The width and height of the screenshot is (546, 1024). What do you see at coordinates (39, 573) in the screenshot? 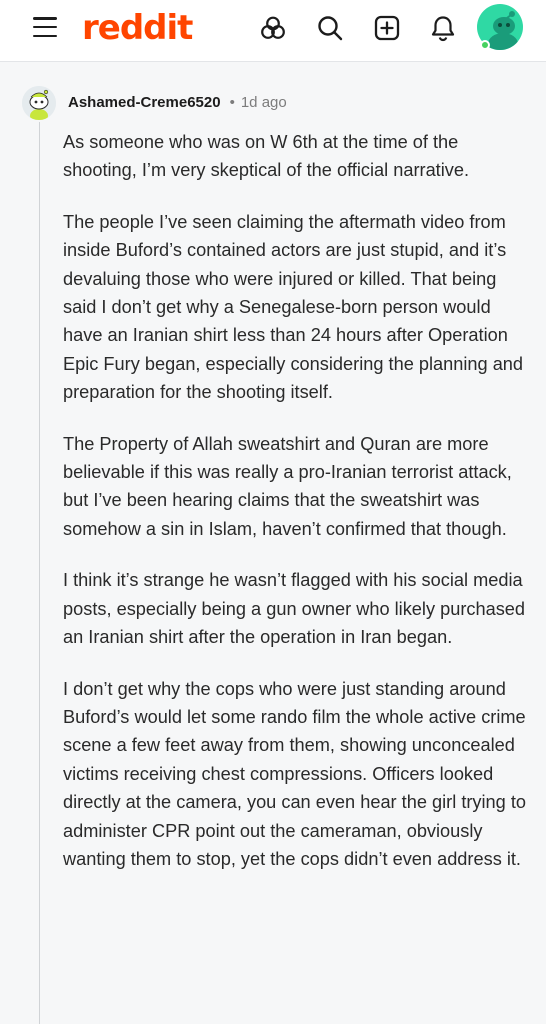
I see `thread-line` at bounding box center [39, 573].